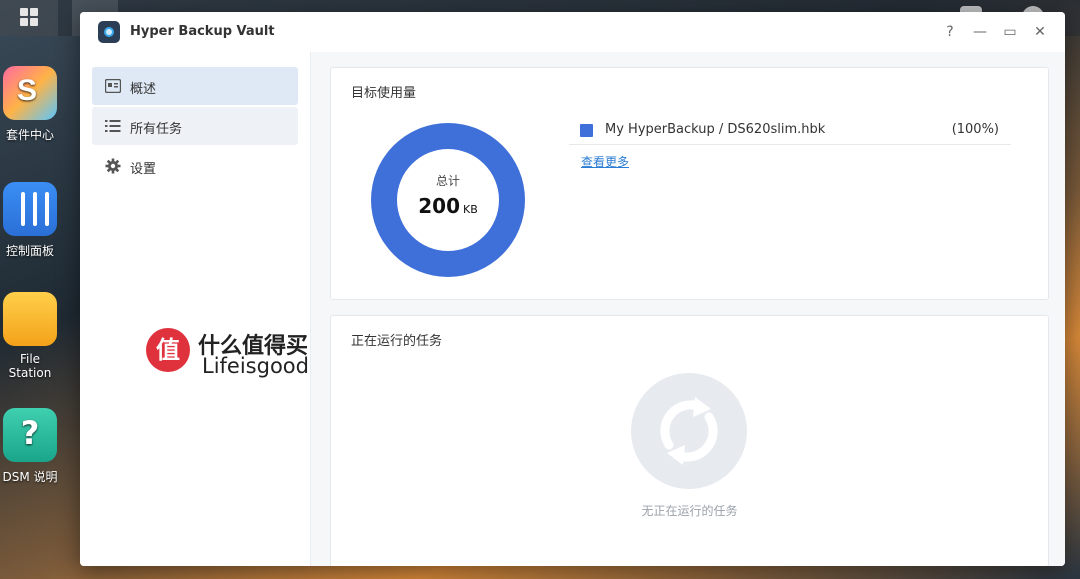  Describe the element at coordinates (1040, 32) in the screenshot. I see `close-button: ✕` at that location.